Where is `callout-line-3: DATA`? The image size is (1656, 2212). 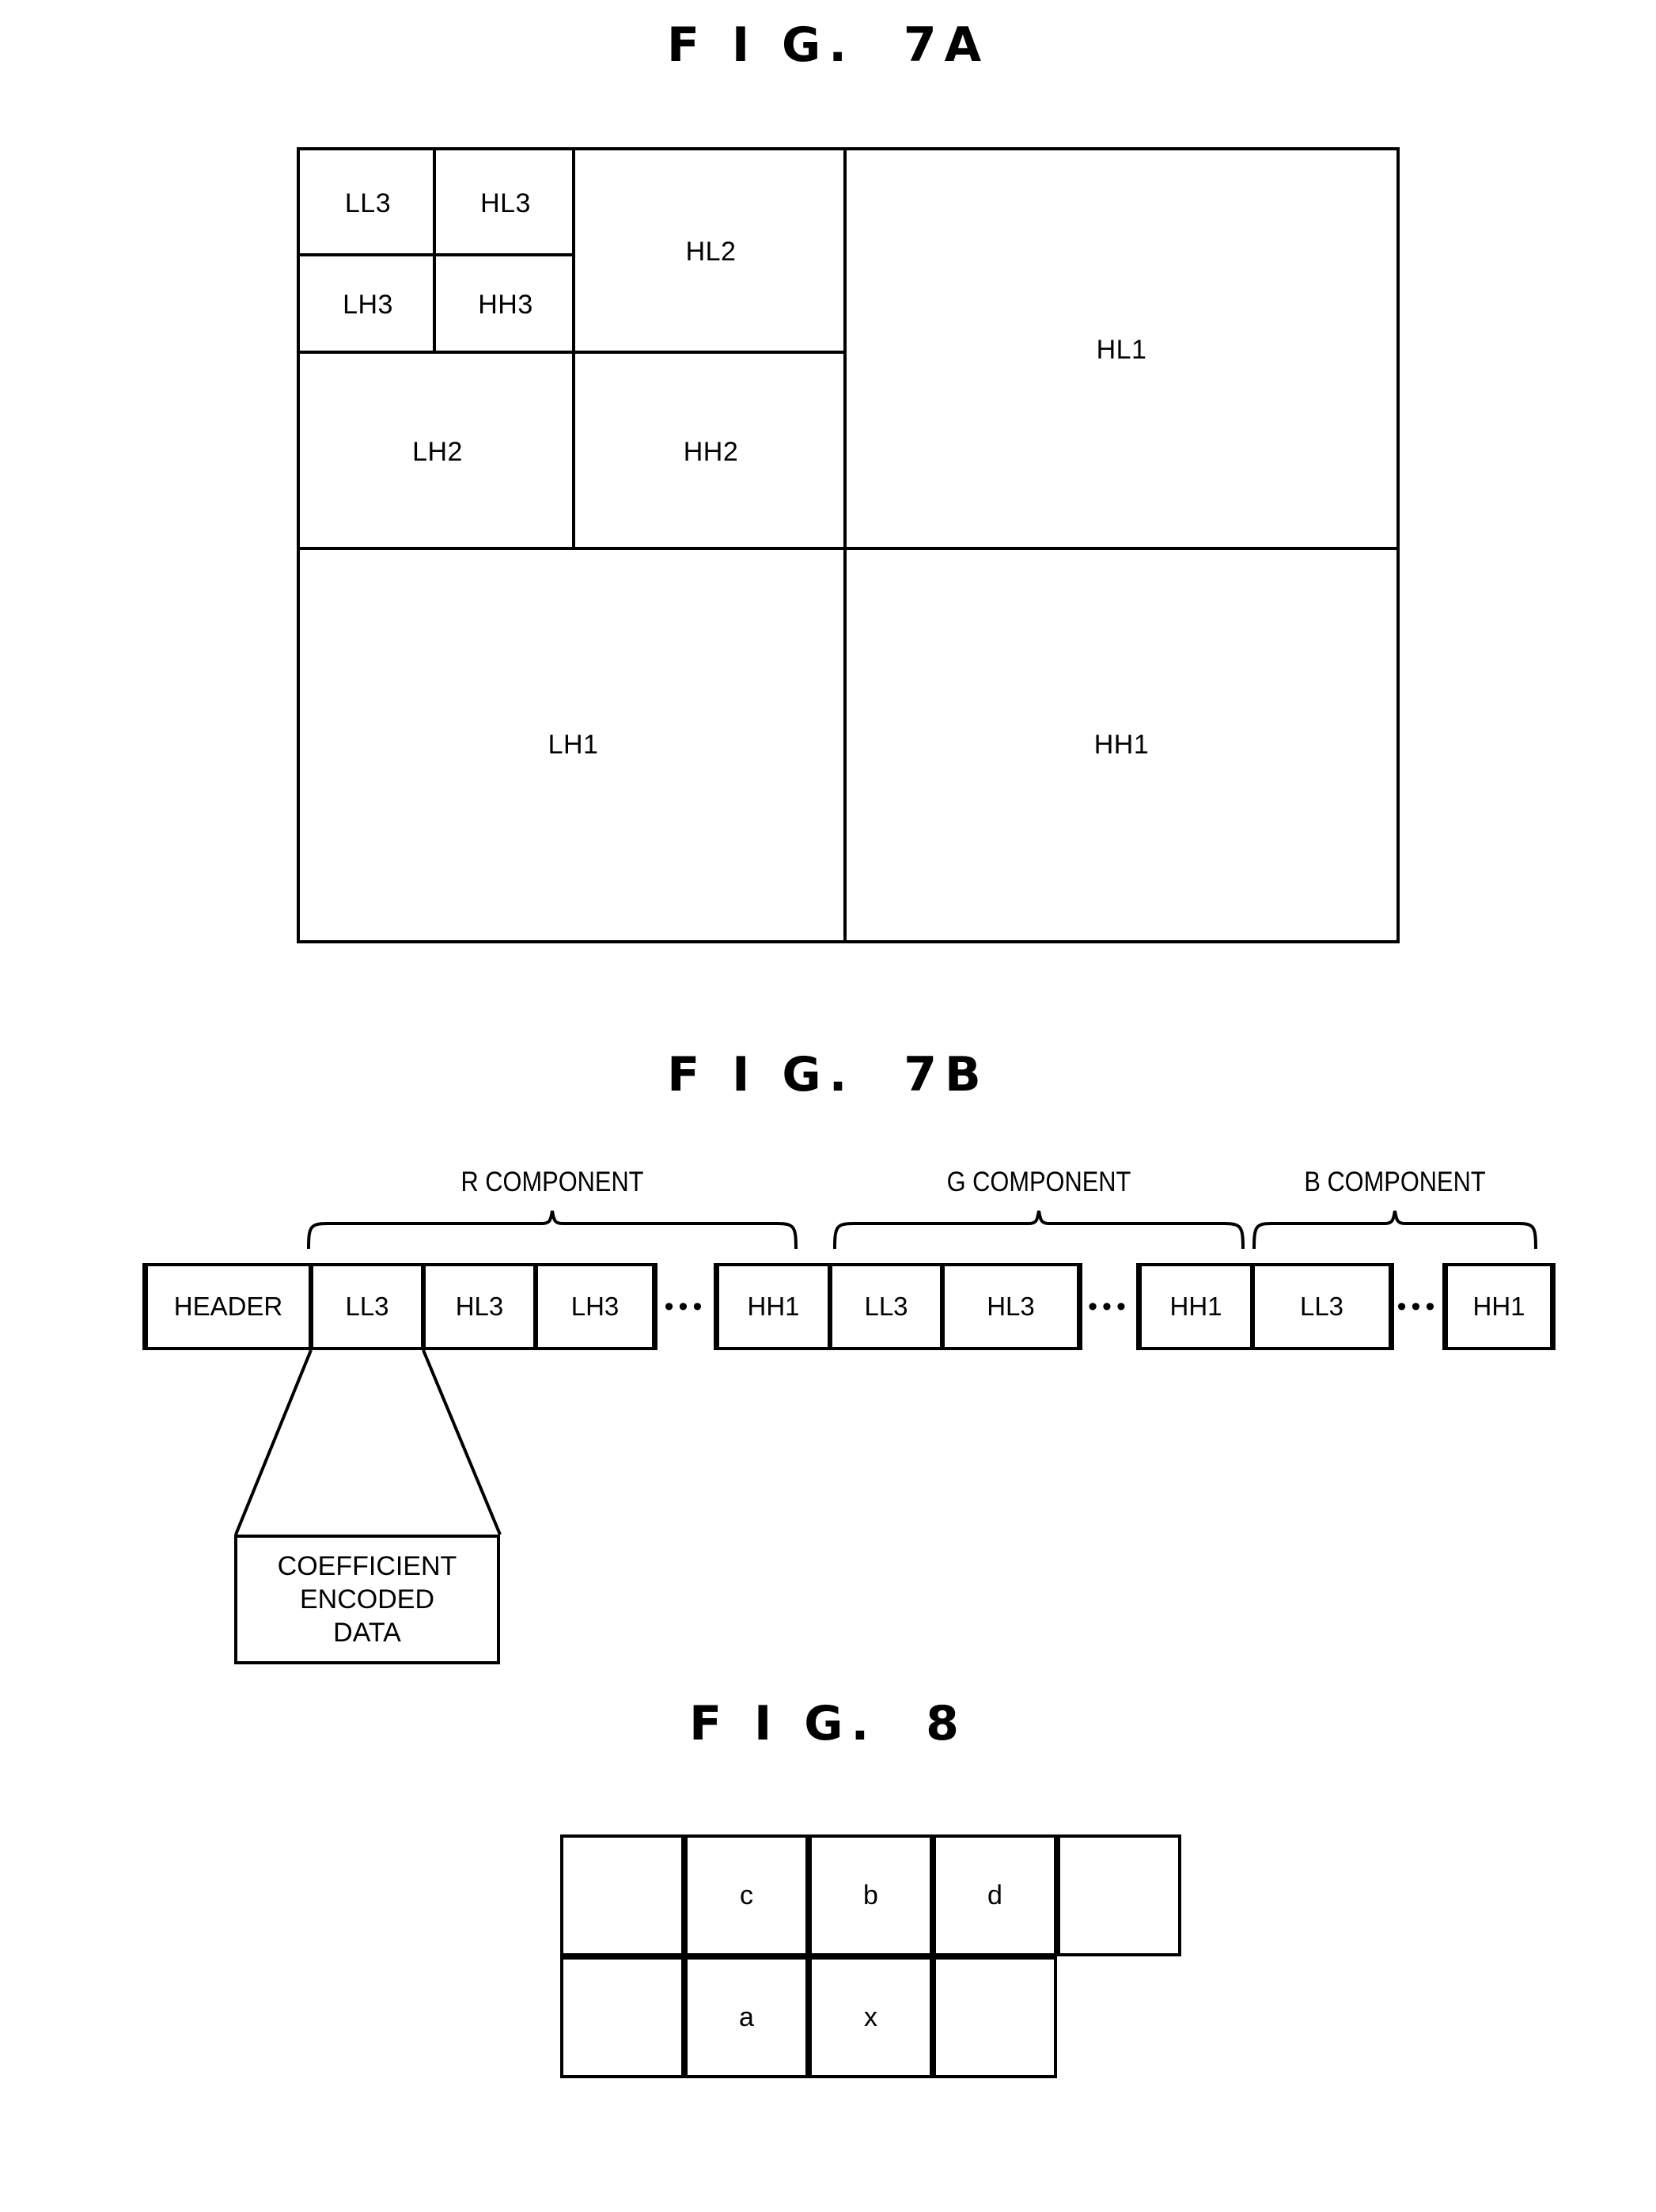 callout-line-3: DATA is located at coordinates (367, 1634).